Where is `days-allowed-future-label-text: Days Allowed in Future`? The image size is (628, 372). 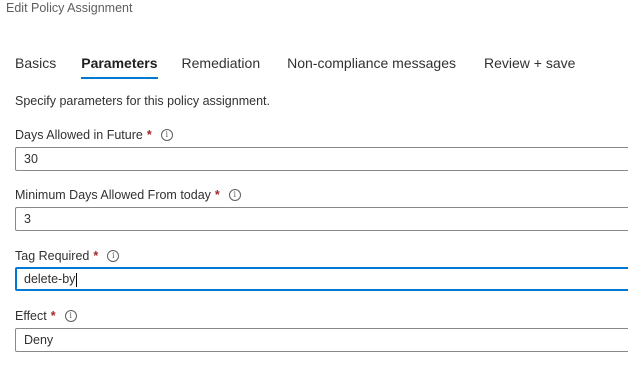
days-allowed-future-label-text: Days Allowed in Future is located at coordinates (79, 135).